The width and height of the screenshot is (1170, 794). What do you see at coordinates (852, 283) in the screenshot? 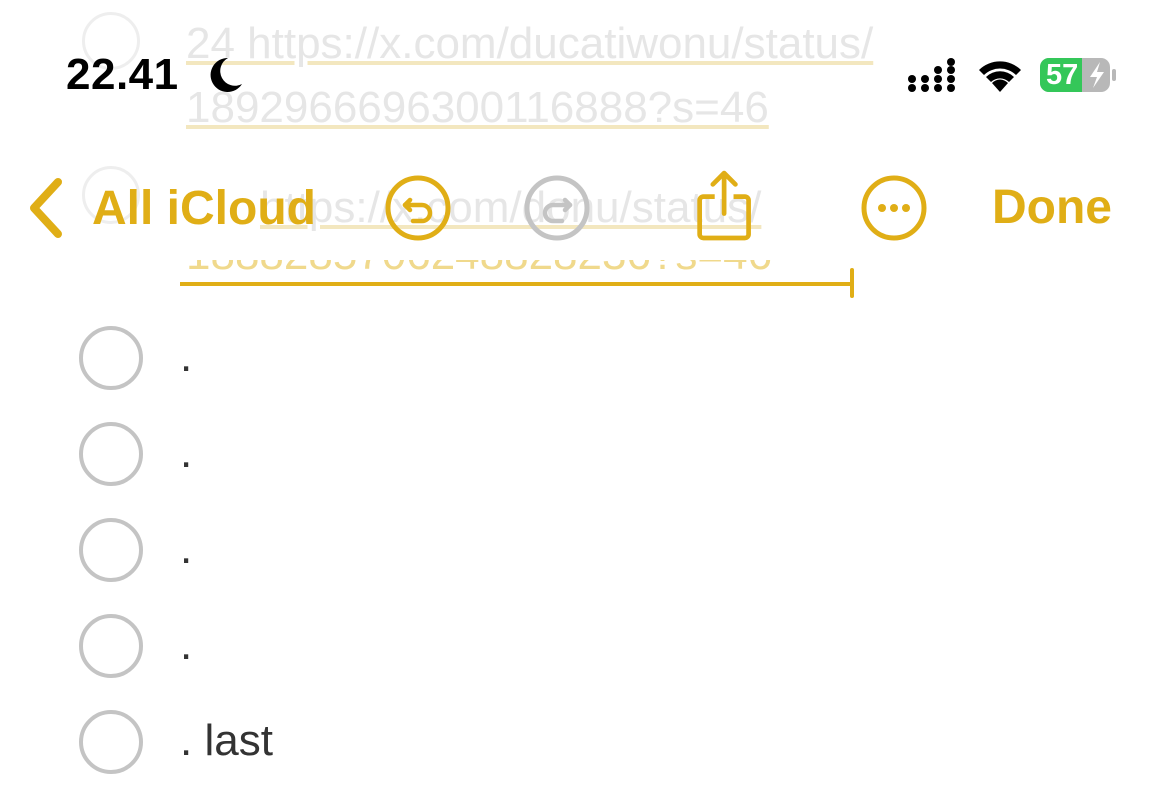
I see `text-cursor` at bounding box center [852, 283].